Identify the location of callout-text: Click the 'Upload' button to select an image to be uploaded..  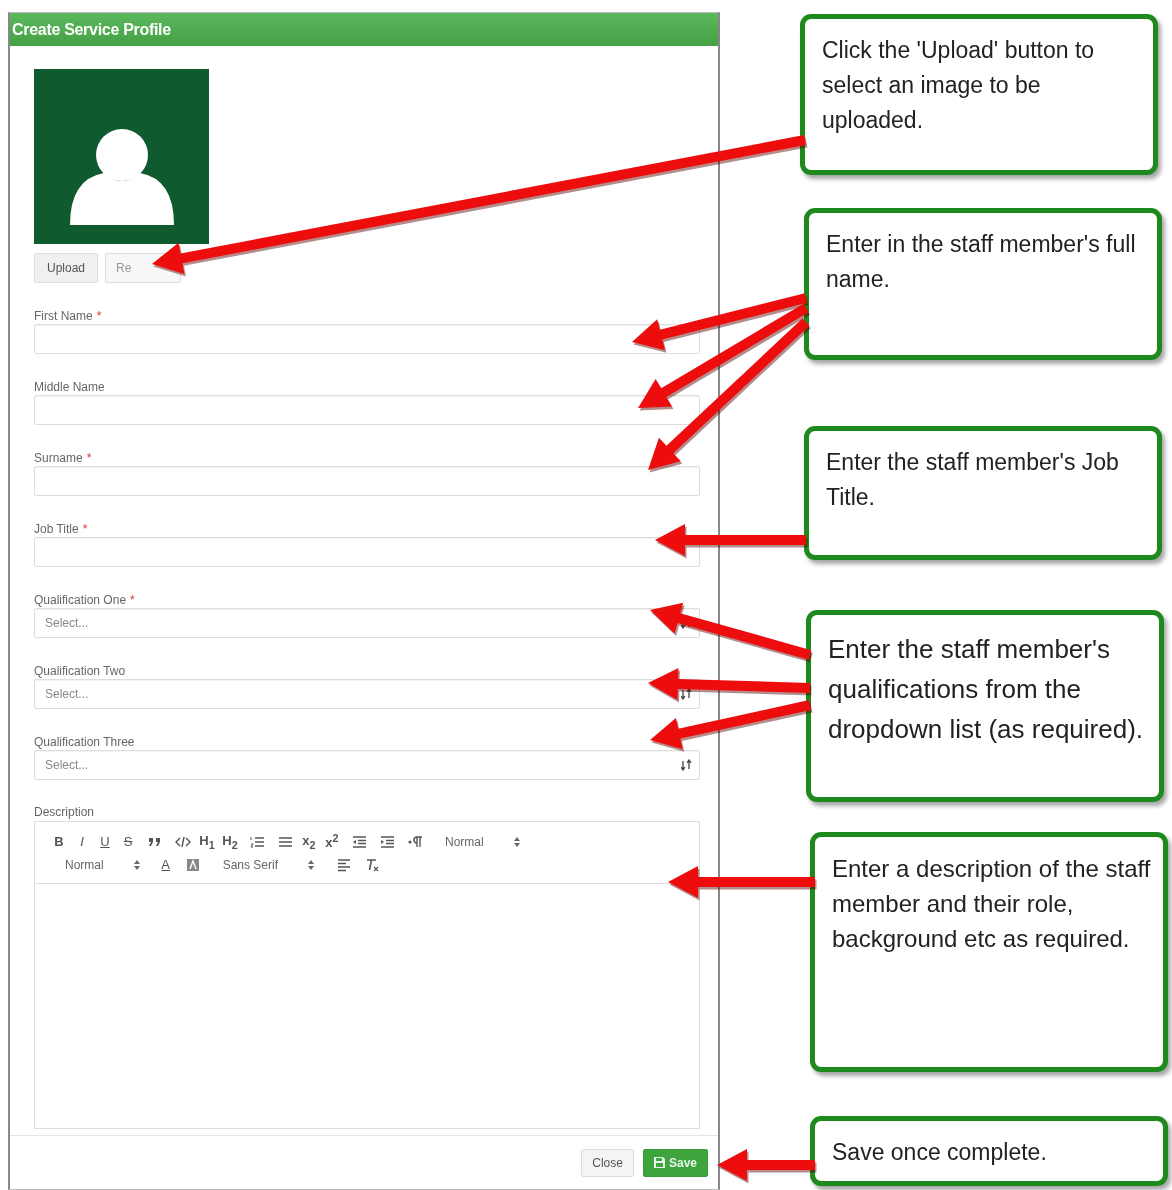
(959, 85).